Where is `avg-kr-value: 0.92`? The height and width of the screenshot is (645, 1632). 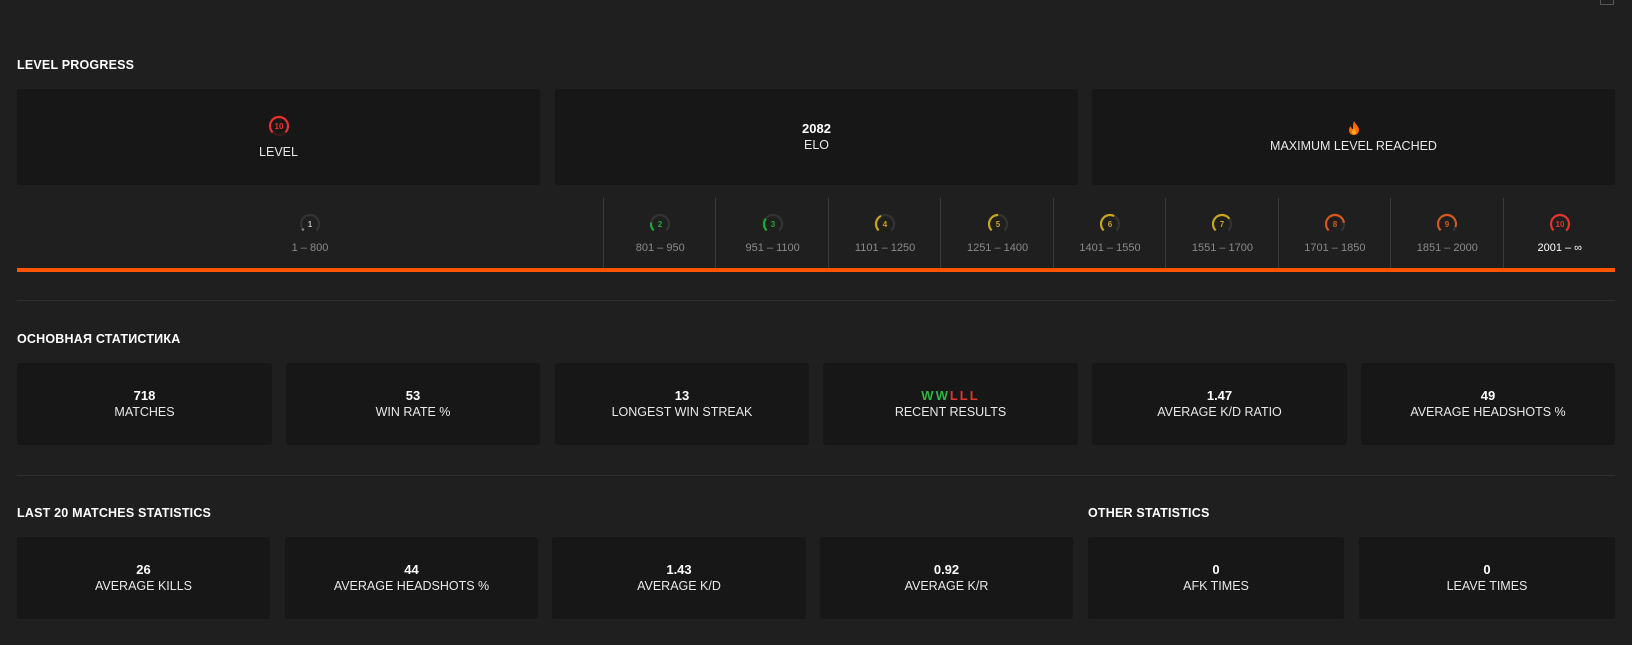
avg-kr-value: 0.92 is located at coordinates (946, 569).